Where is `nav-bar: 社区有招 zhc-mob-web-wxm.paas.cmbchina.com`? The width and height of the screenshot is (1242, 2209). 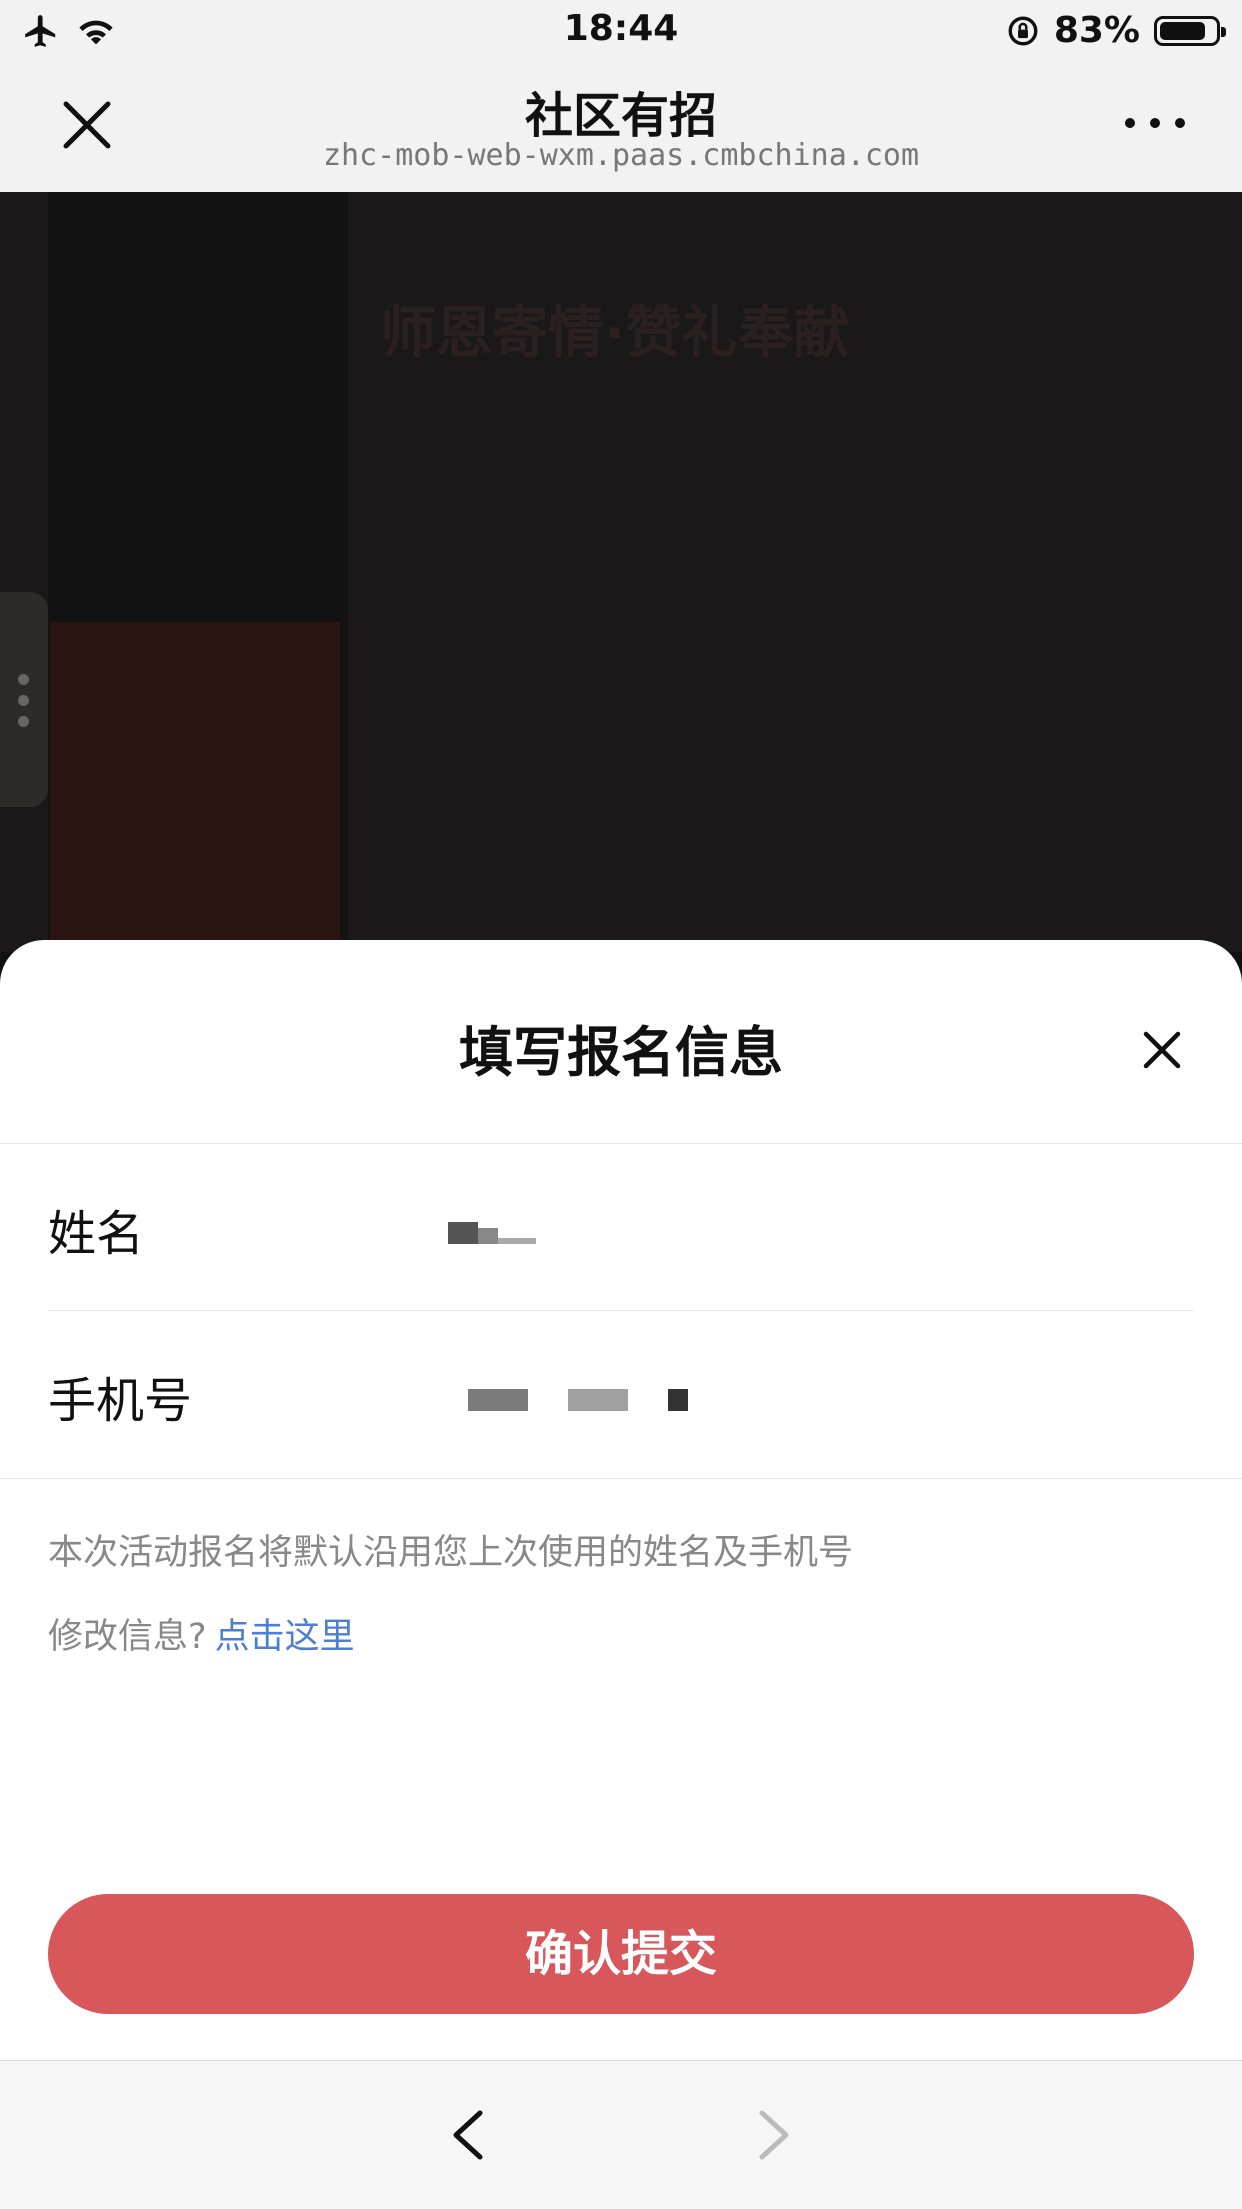
nav-bar: 社区有招 zhc-mob-web-wxm.paas.cmbchina.com is located at coordinates (621, 127).